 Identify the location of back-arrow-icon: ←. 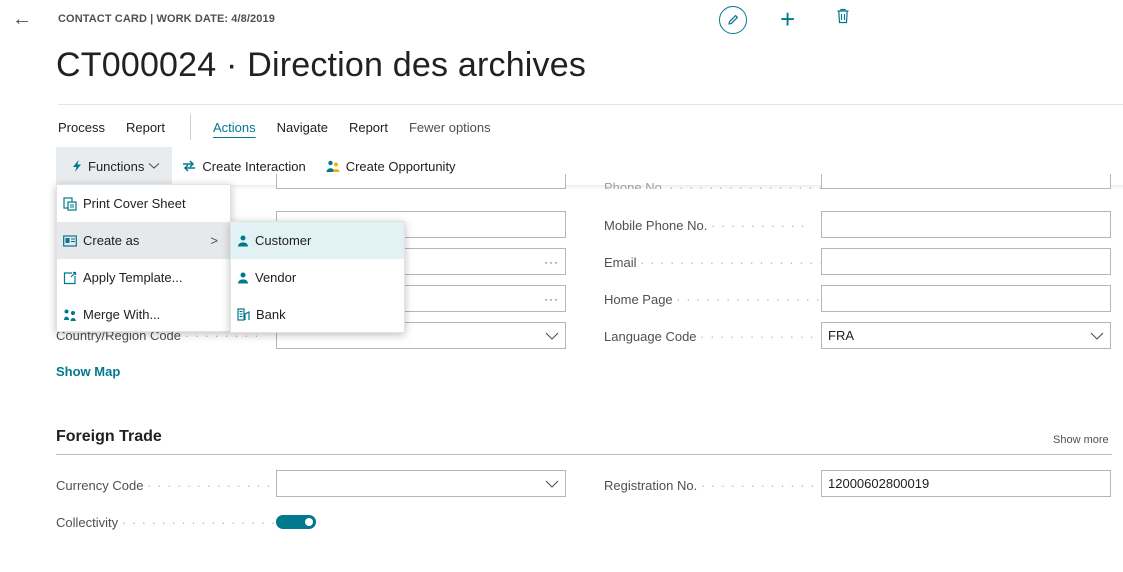
(22, 19).